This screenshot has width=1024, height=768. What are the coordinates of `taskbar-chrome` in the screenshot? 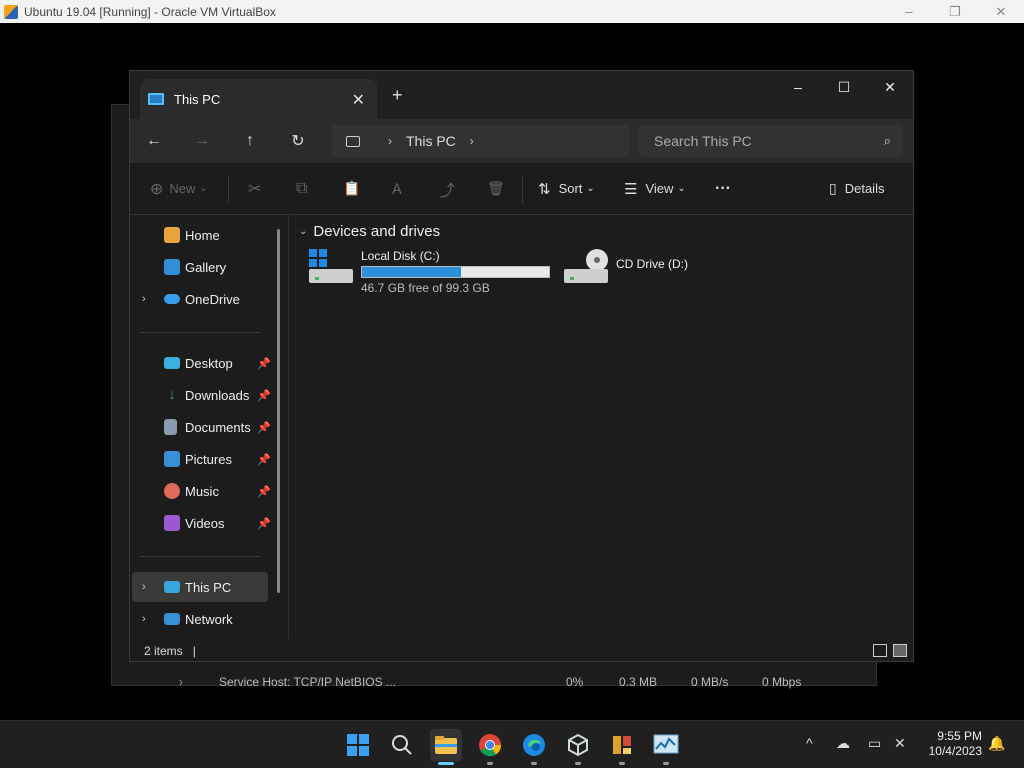 It's located at (490, 747).